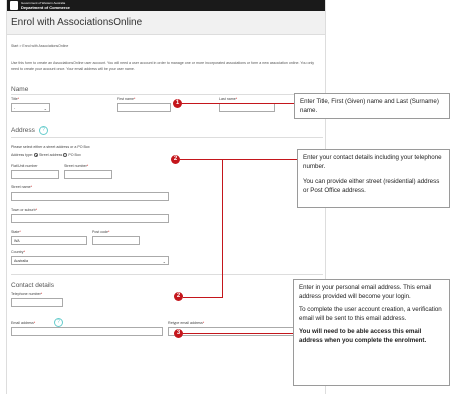 The image size is (454, 394). Describe the element at coordinates (238, 159) in the screenshot. I see `callout-2-connector` at that location.